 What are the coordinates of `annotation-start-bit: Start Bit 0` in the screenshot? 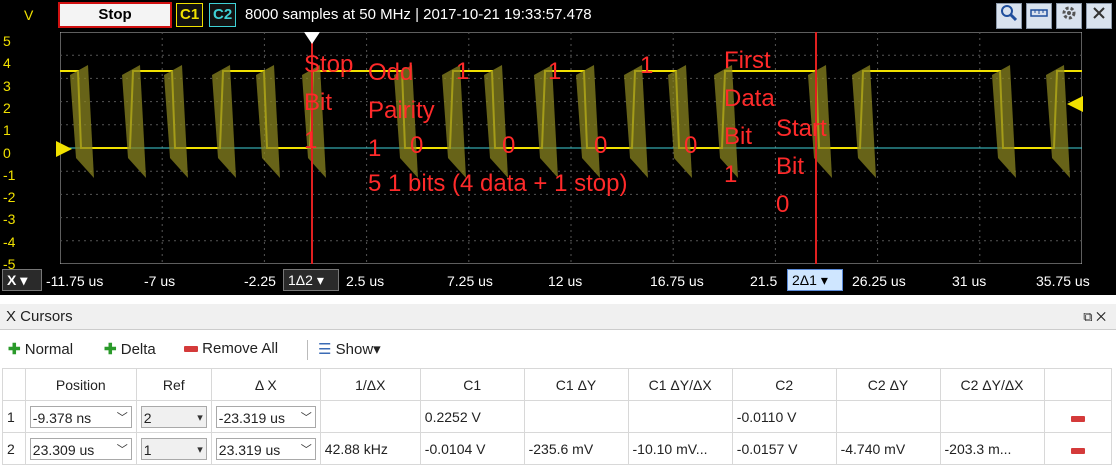 It's located at (801, 166).